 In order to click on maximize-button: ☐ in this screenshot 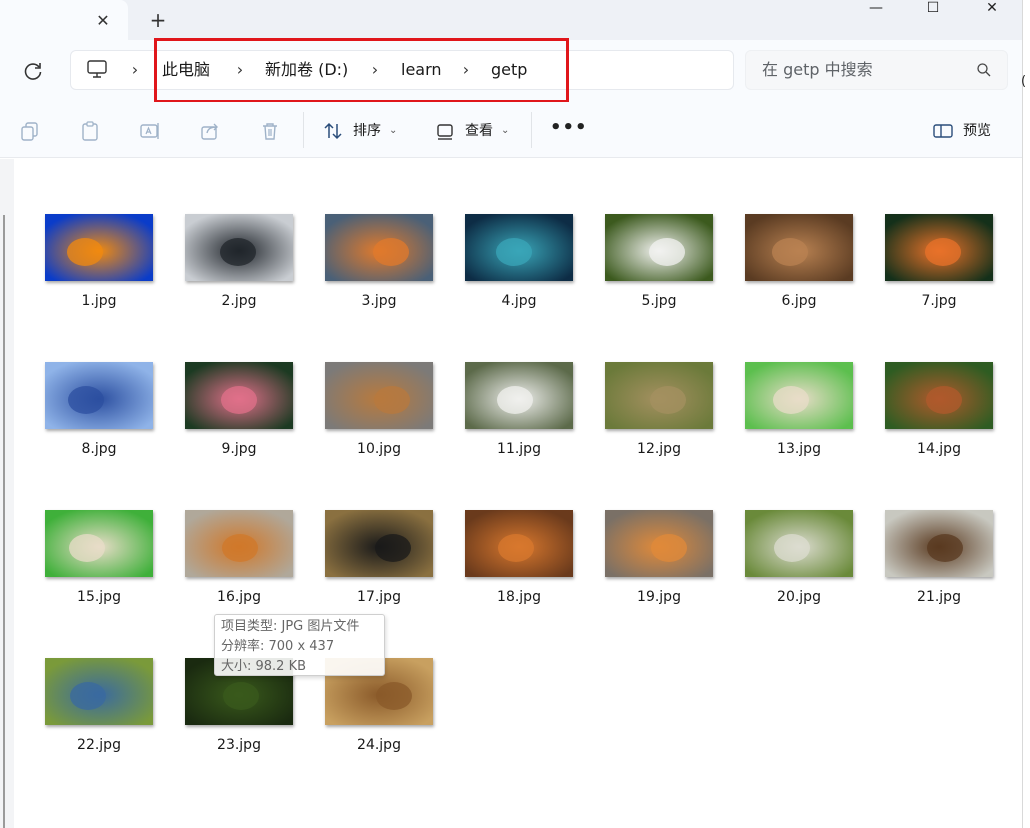, I will do `click(933, 9)`.